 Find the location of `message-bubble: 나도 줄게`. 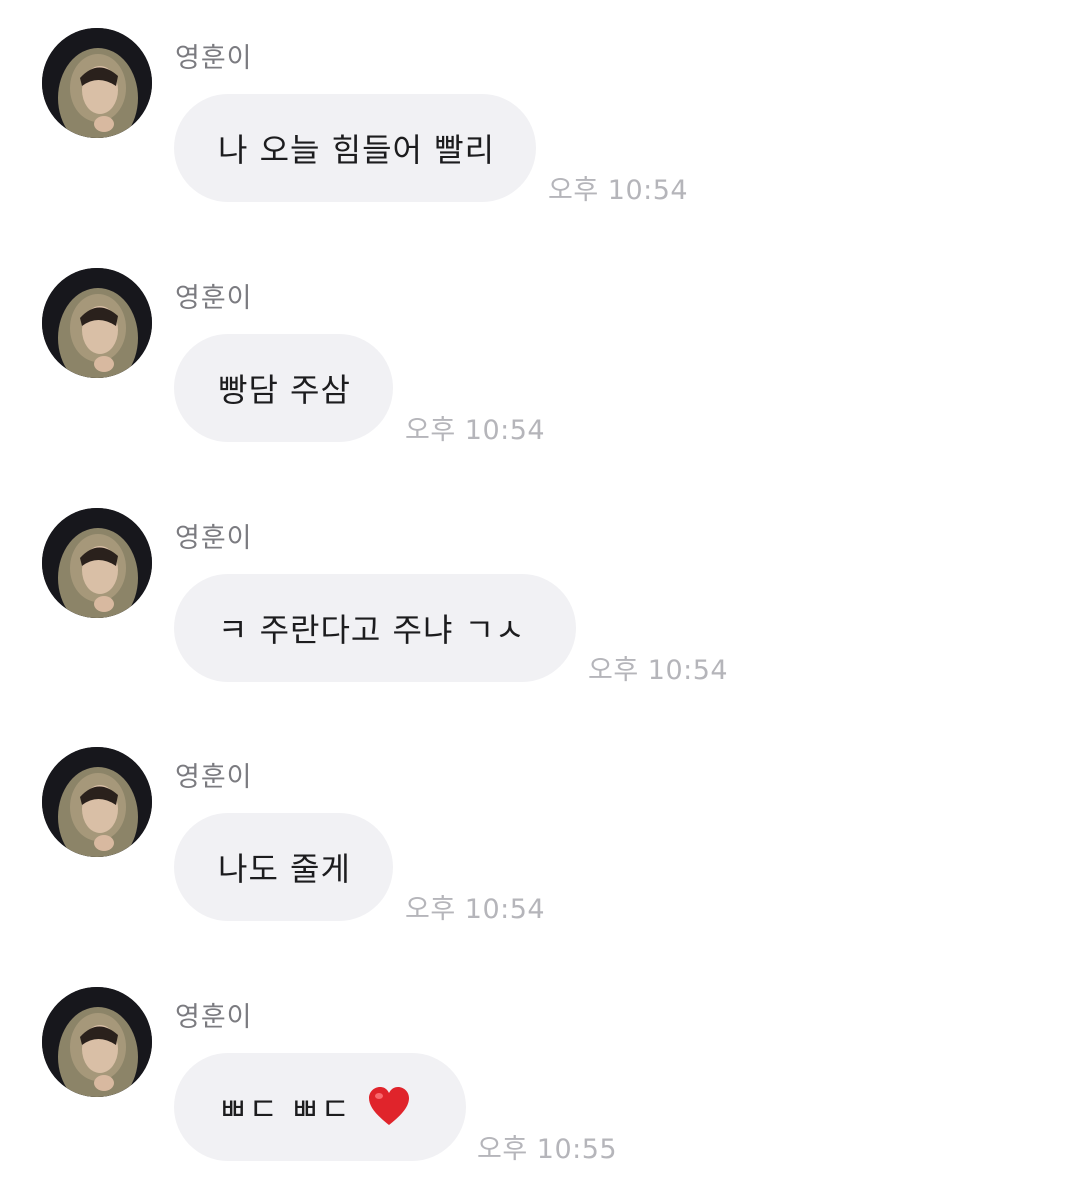

message-bubble: 나도 줄게 is located at coordinates (283, 867).